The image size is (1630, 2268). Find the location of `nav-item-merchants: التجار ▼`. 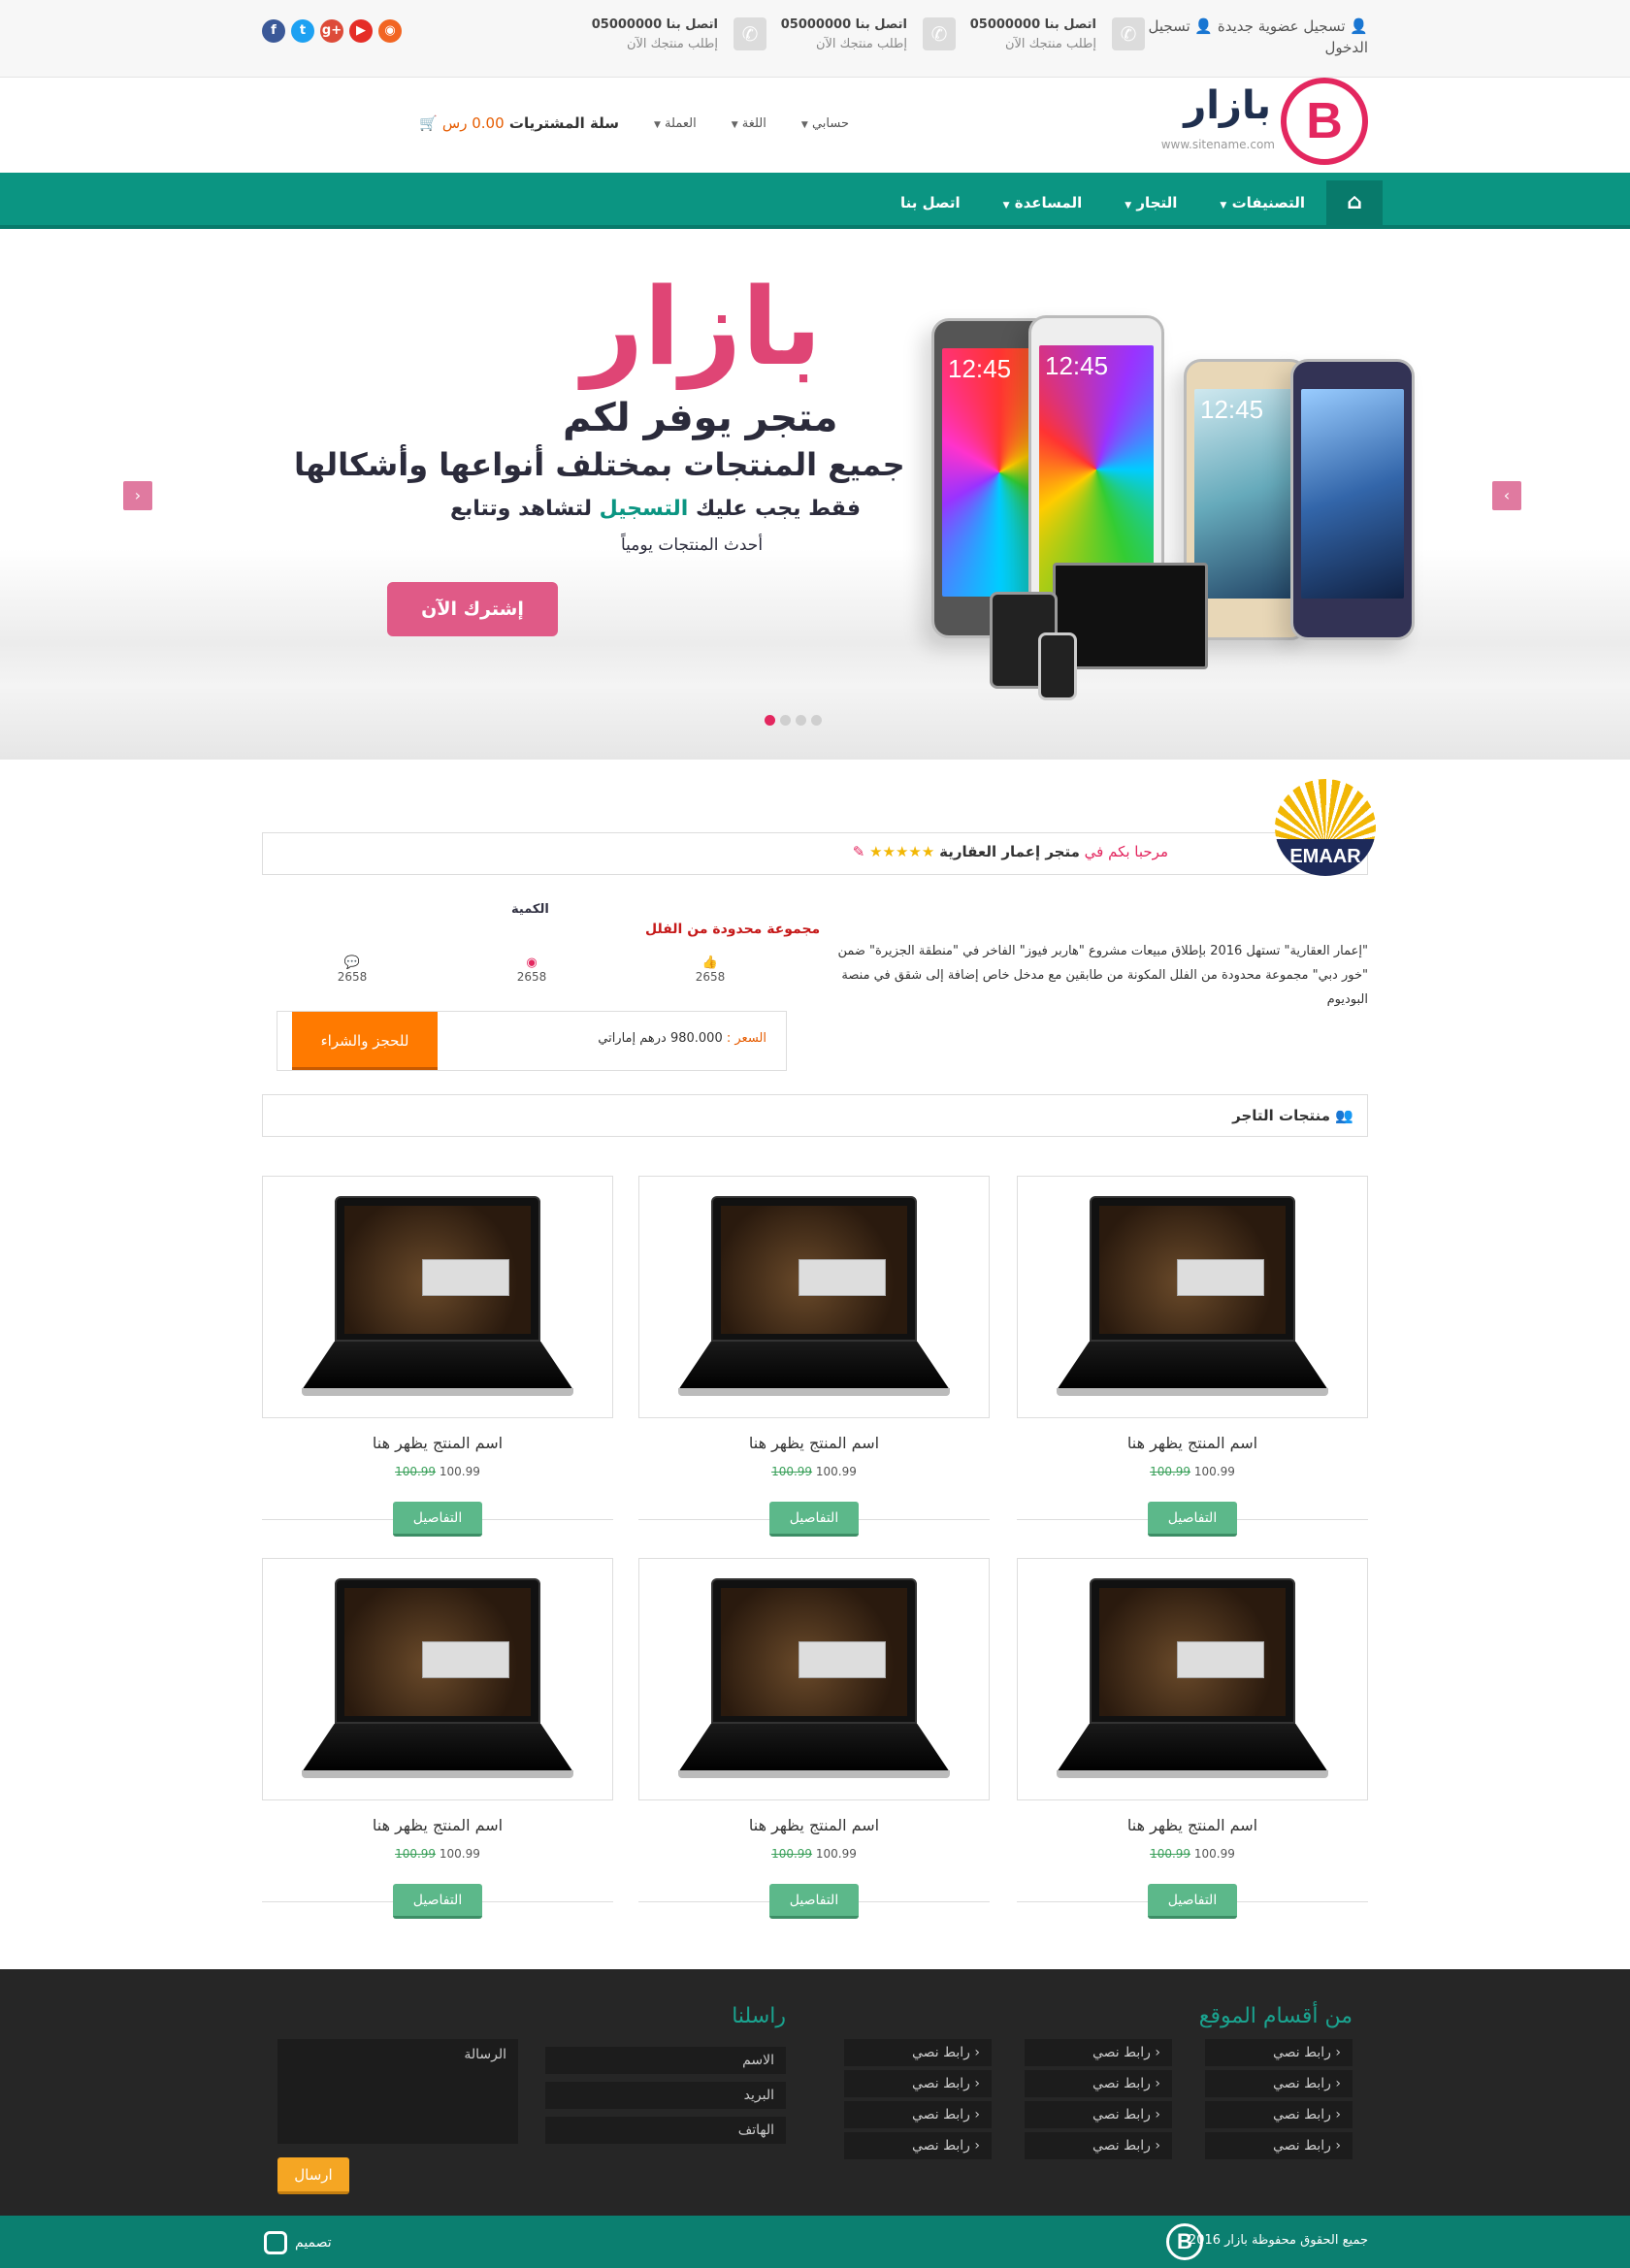

nav-item-merchants: التجار ▼ is located at coordinates (1150, 202).